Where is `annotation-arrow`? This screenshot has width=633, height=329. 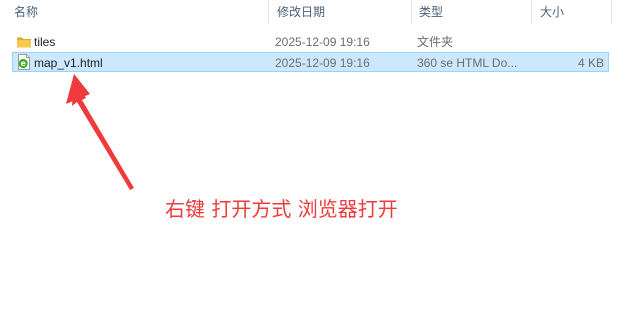 annotation-arrow is located at coordinates (100, 132).